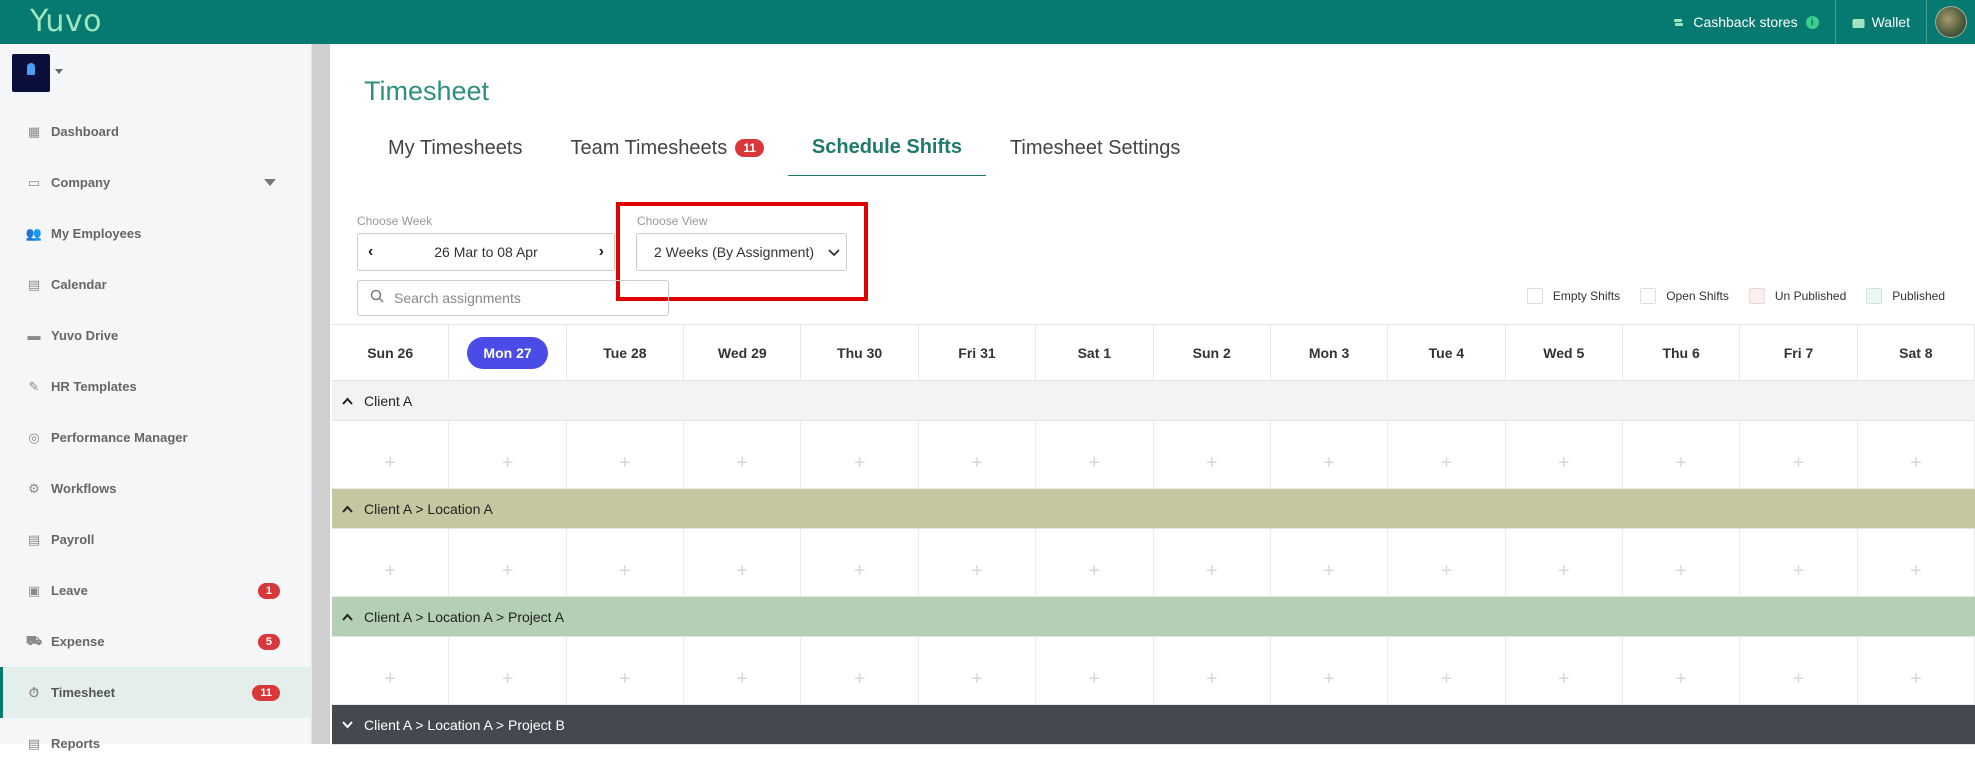  I want to click on assignment-group-row: Client A, so click(1153, 401).